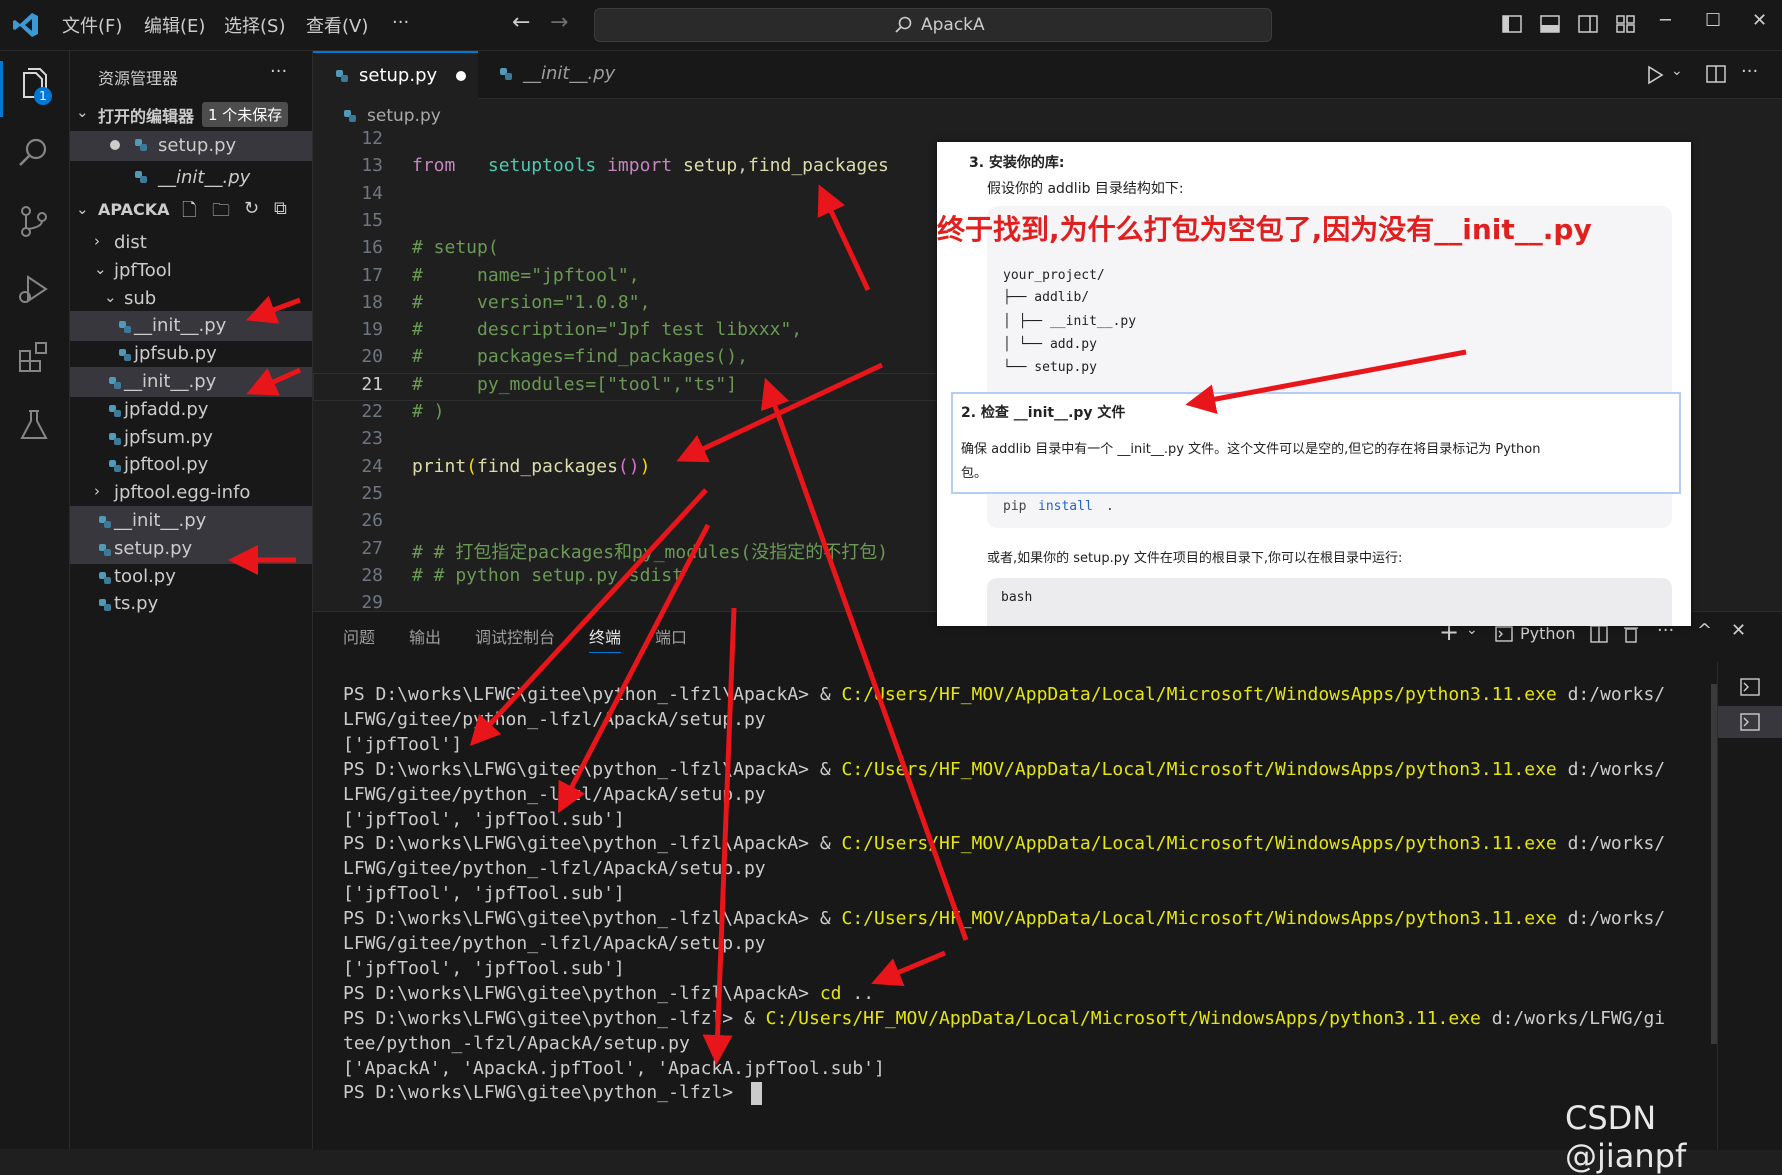 The width and height of the screenshot is (1782, 1175). I want to click on doc-pip-install: install, so click(1065, 506).